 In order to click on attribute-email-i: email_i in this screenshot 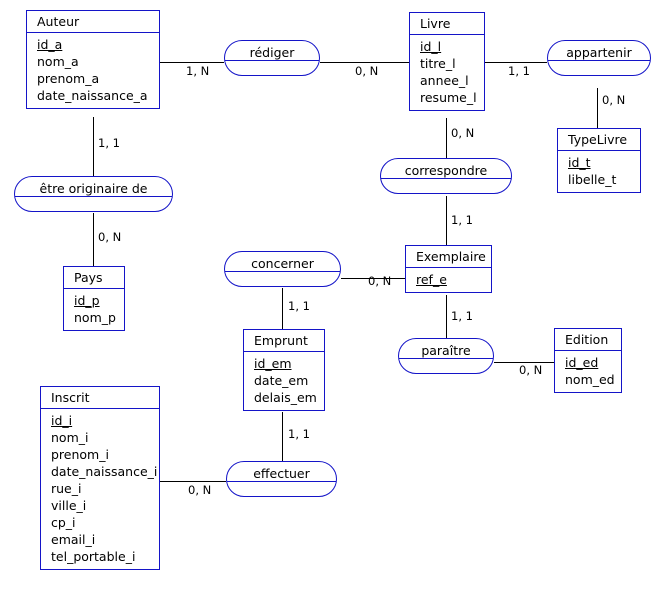, I will do `click(73, 539)`.